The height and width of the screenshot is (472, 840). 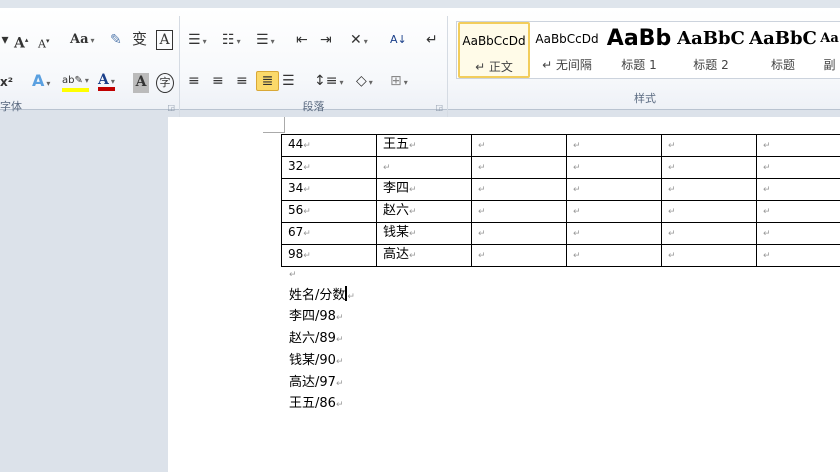 I want to click on align-center-icon: ≡, so click(x=218, y=82).